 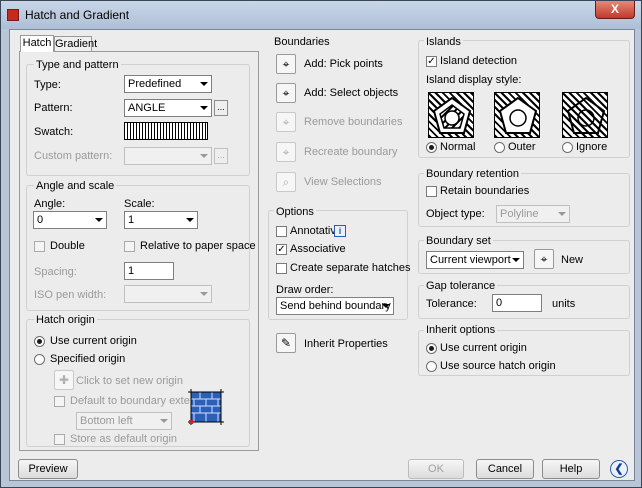 I want to click on draw-order-label: Draw order:, so click(x=305, y=290).